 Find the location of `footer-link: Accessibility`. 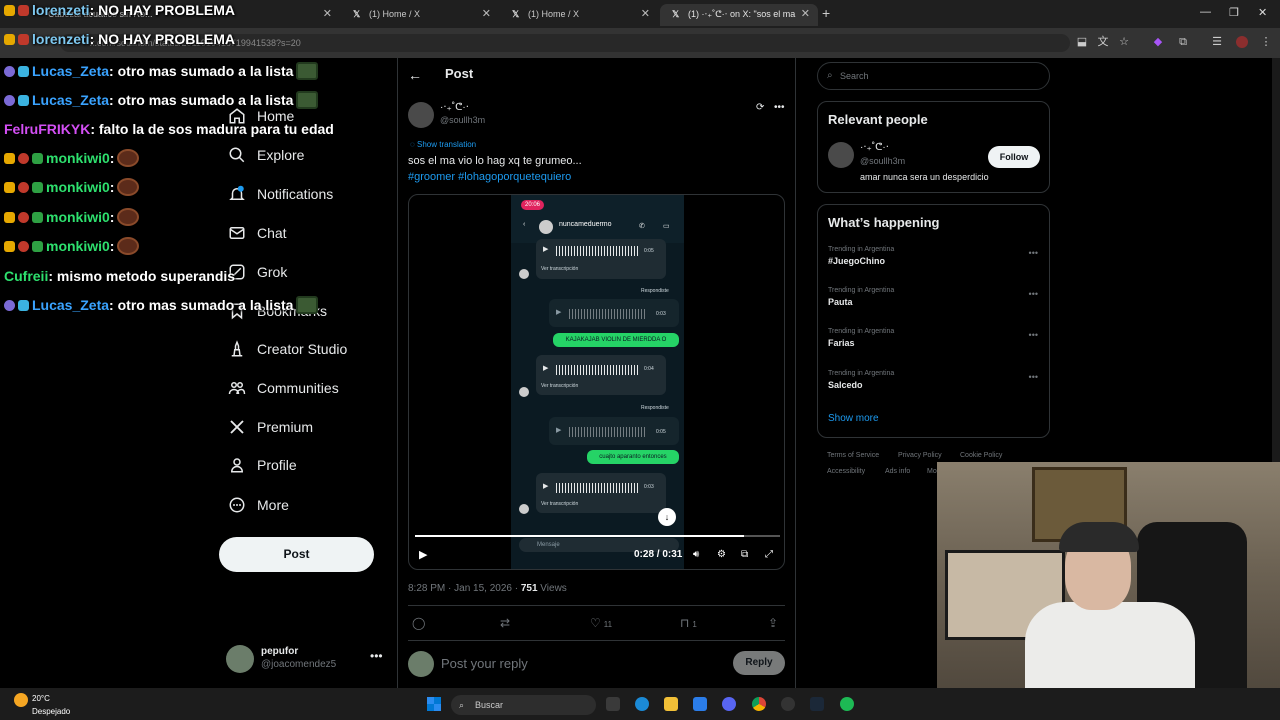

footer-link: Accessibility is located at coordinates (846, 471).